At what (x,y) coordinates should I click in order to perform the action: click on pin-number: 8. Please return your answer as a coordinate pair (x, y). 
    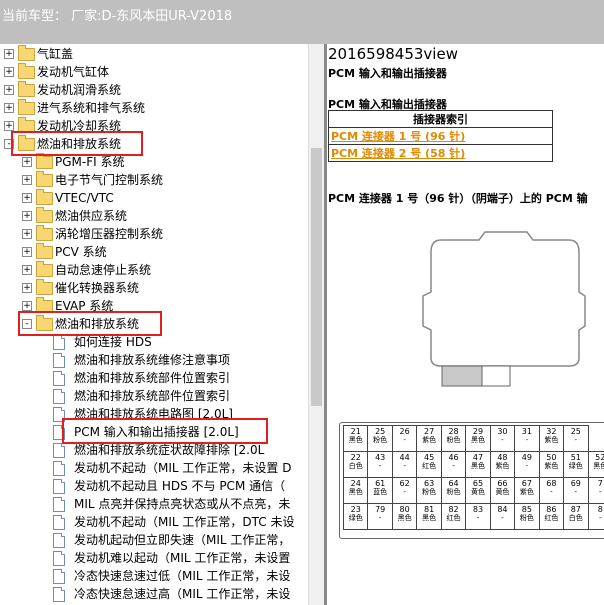
    Looking at the image, I should click on (600, 509).